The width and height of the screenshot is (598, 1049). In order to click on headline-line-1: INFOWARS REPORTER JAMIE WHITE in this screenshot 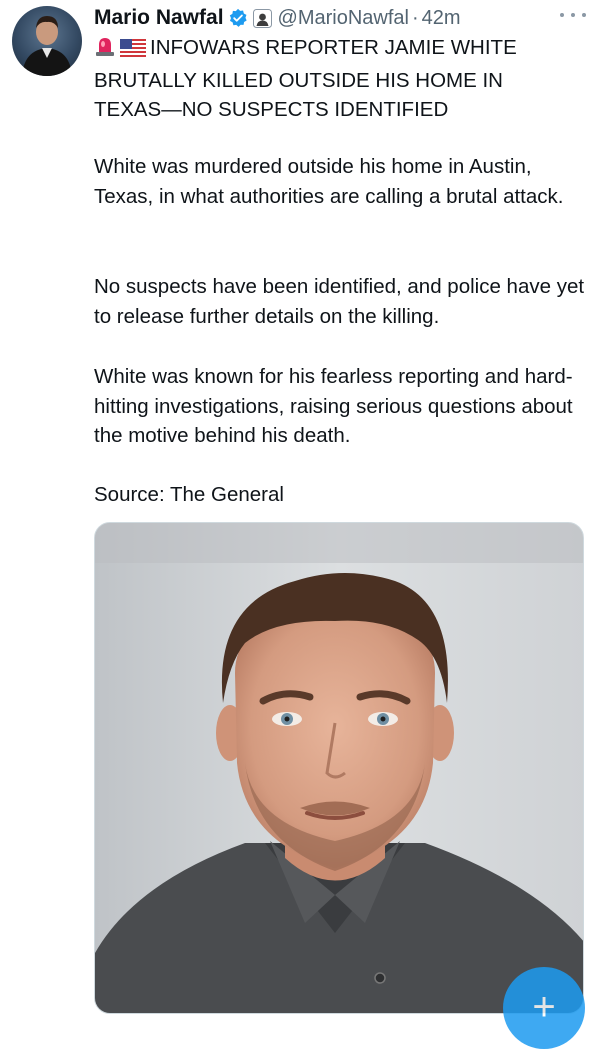, I will do `click(342, 49)`.